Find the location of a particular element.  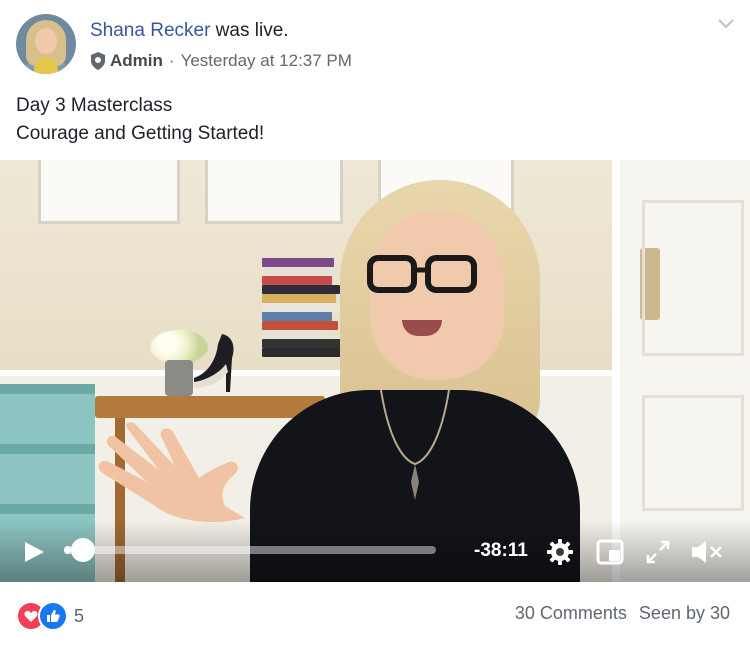

presenter-necklace is located at coordinates (415, 445).